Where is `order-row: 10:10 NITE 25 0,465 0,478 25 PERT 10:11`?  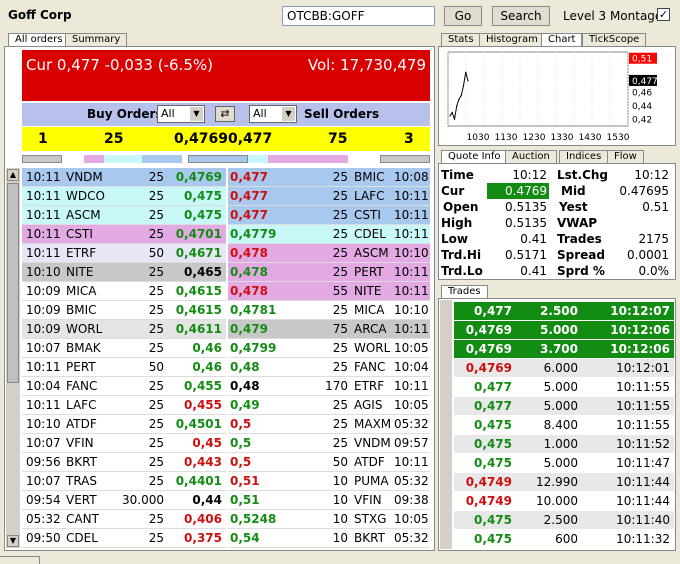 order-row: 10:10 NITE 25 0,465 0,478 25 PERT 10:11 is located at coordinates (226, 272).